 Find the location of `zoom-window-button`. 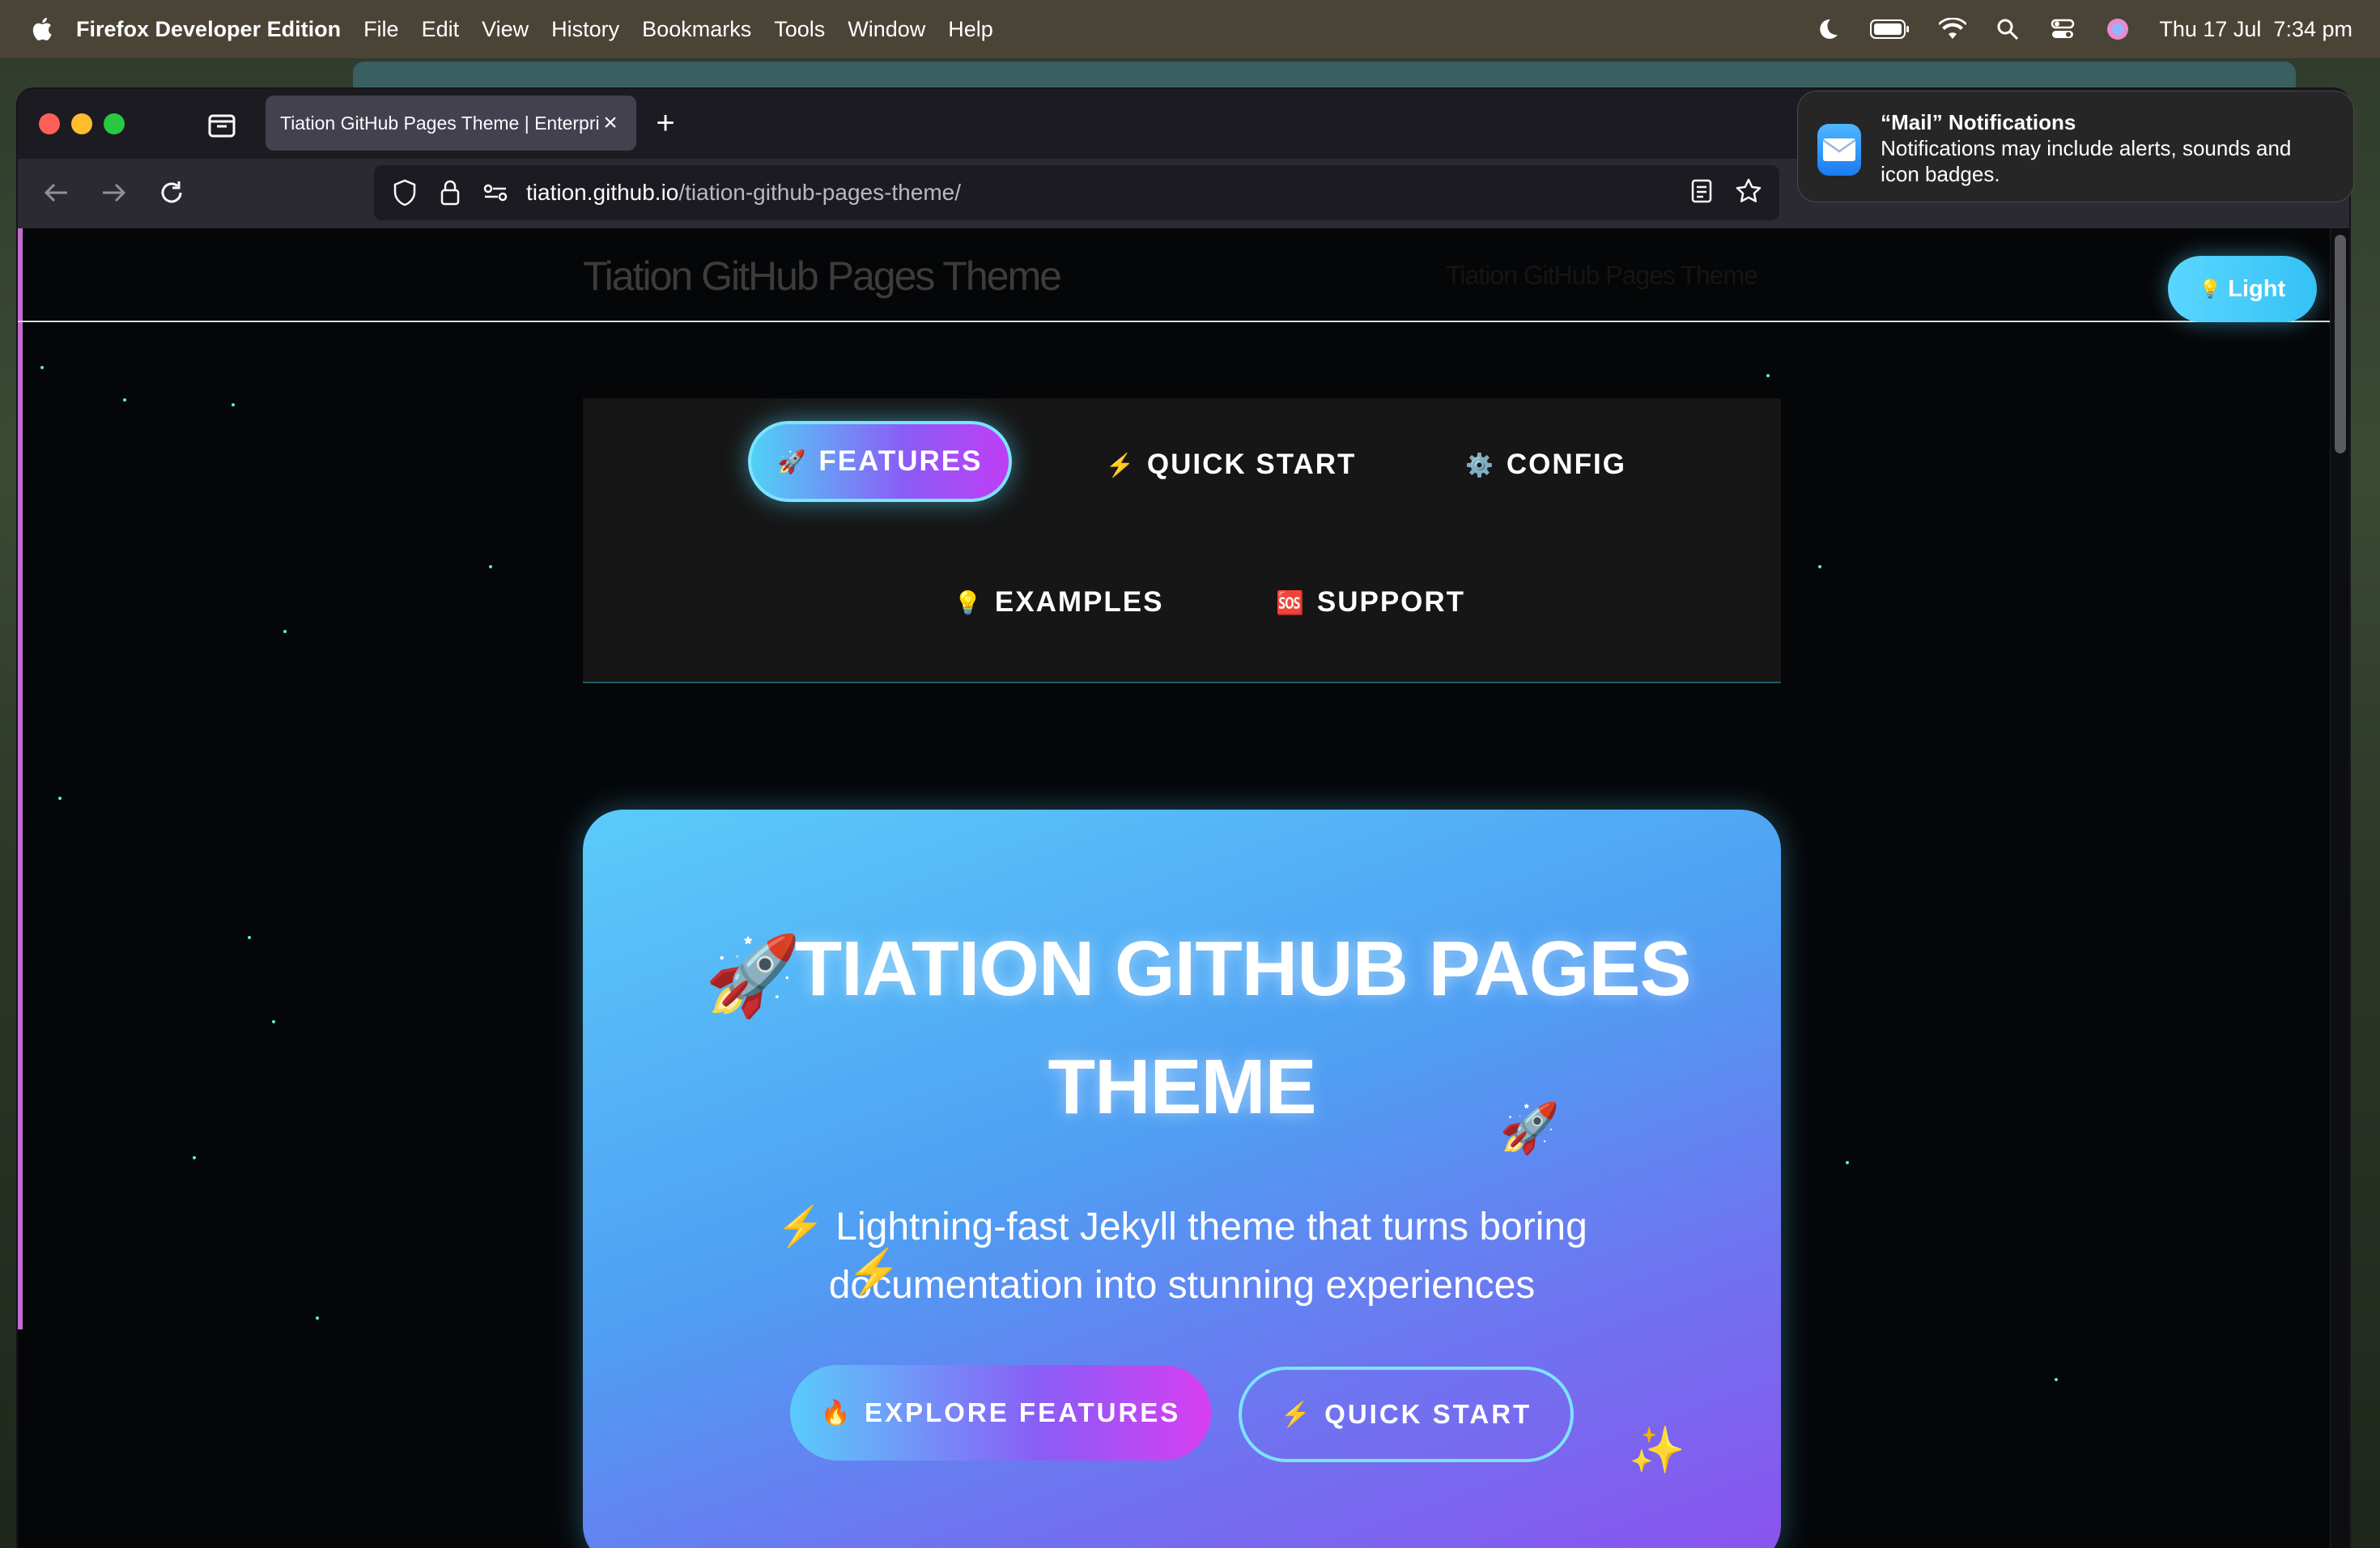

zoom-window-button is located at coordinates (114, 124).